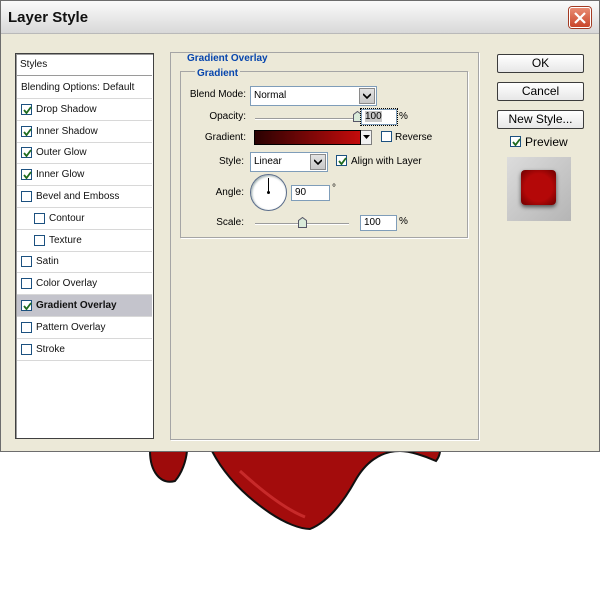 This screenshot has height=603, width=600. I want to click on preview-label: Preview, so click(546, 142).